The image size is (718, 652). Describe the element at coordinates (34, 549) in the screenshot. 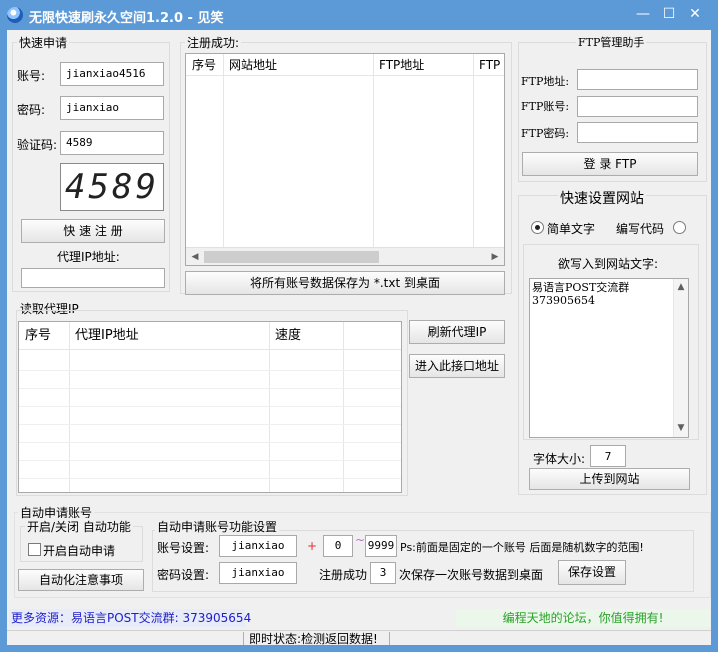

I see `auto-apply-checkbox` at that location.